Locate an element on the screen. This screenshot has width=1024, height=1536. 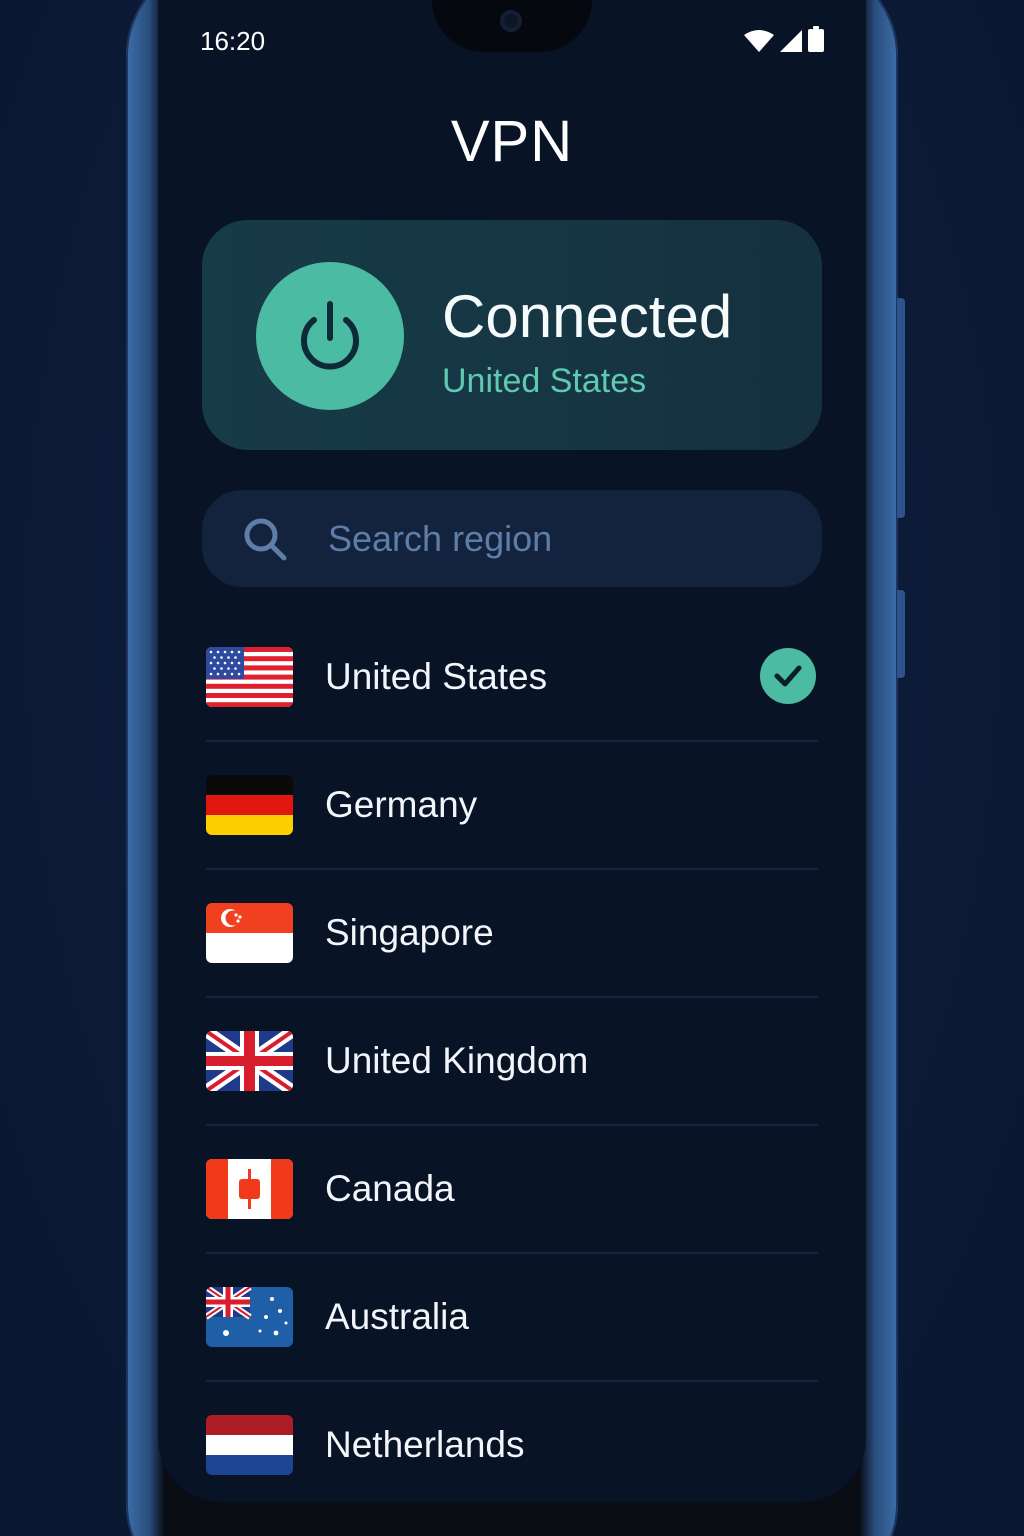
region-name: Australia is located at coordinates (397, 1316).